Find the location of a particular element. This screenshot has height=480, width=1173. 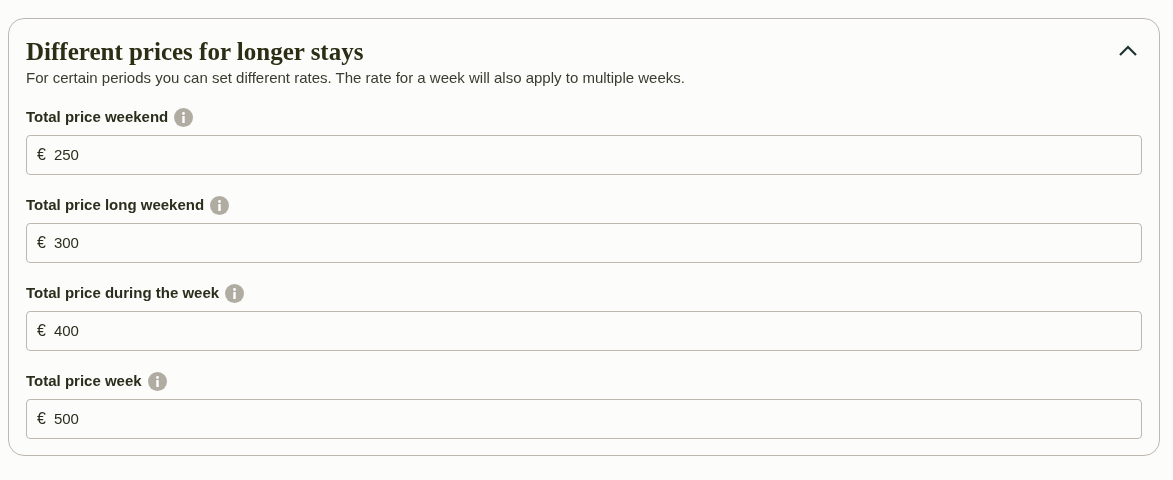

section-description: For certain periods you can set different rates. The rate for a week will also apply to multiple weeks. is located at coordinates (356, 78).